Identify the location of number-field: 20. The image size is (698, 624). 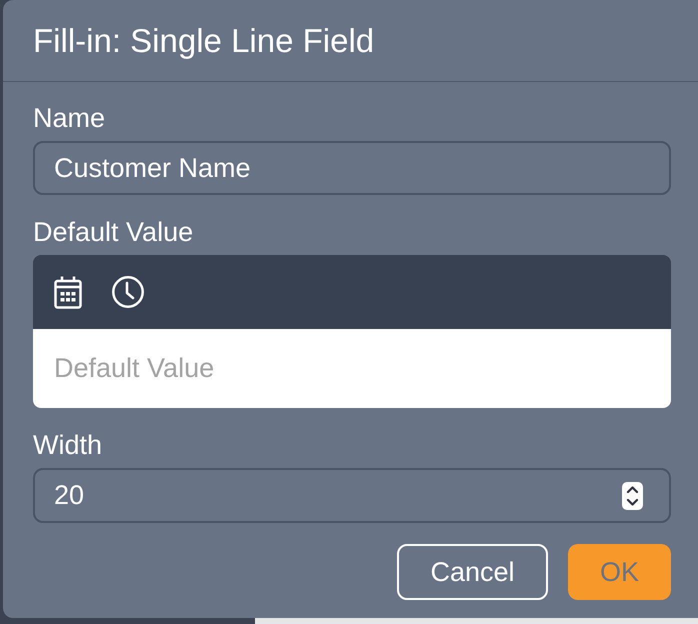
(352, 495).